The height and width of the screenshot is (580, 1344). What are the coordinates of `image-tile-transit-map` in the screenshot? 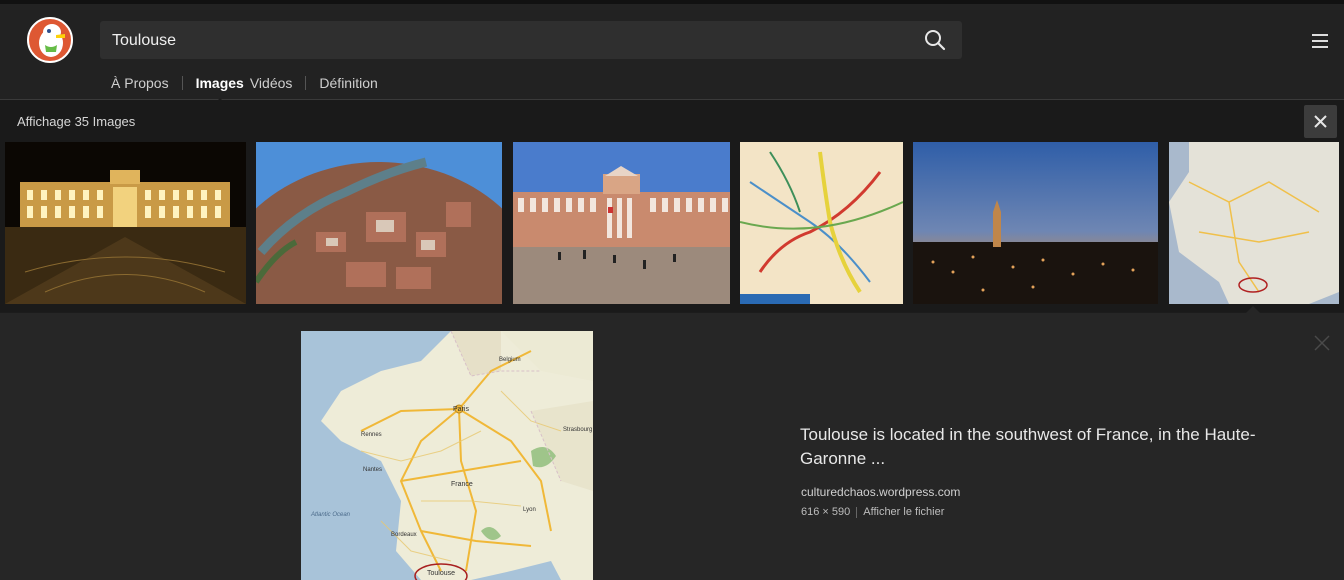 It's located at (821, 223).